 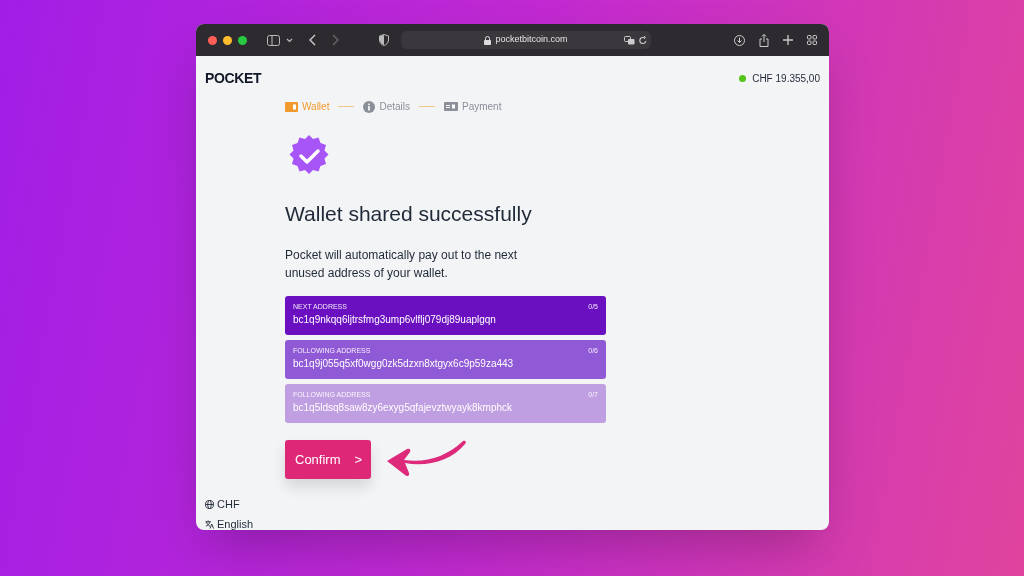 What do you see at coordinates (229, 504) in the screenshot?
I see `footer-link: CHF` at bounding box center [229, 504].